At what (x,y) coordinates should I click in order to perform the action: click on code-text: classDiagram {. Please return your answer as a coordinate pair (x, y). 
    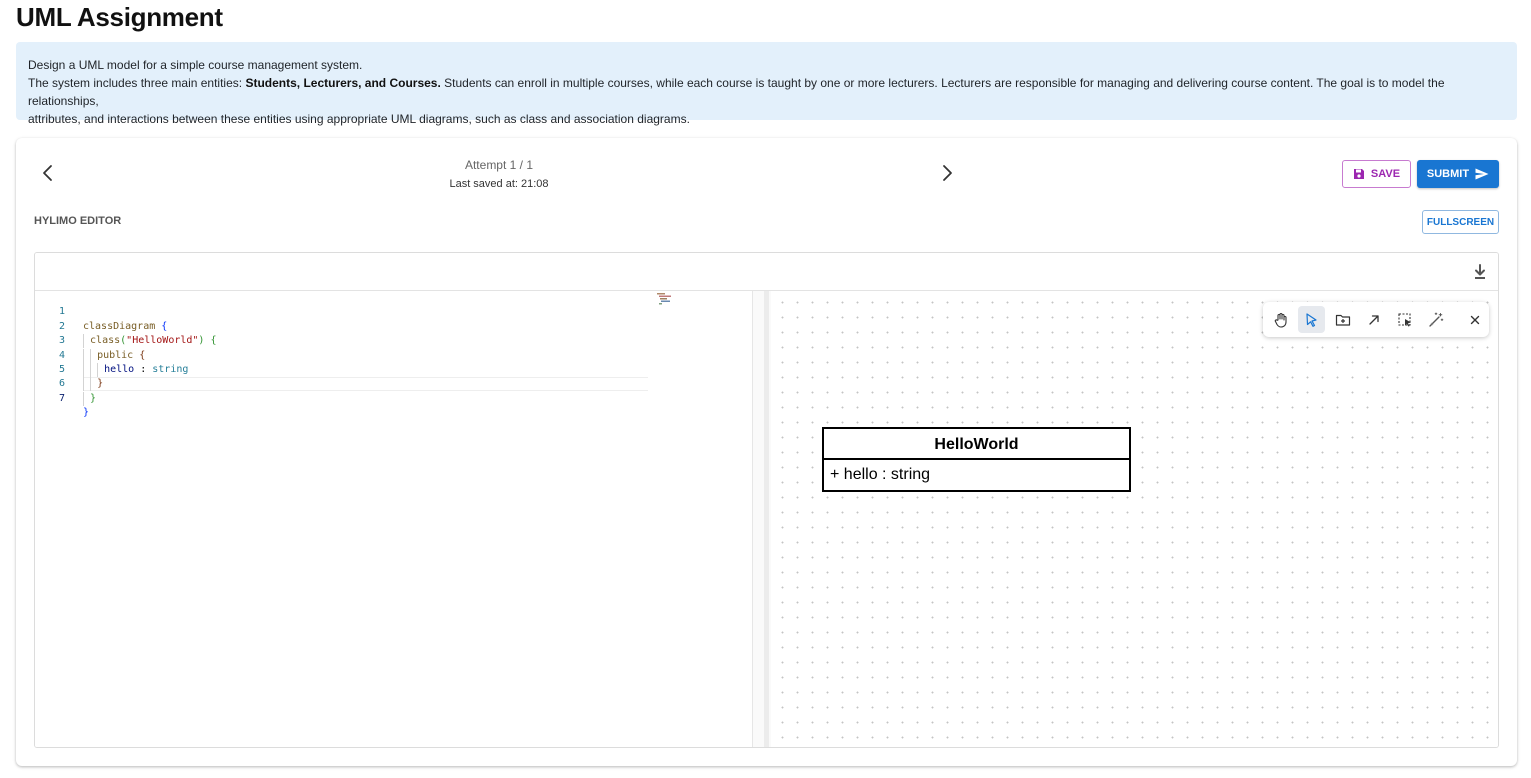
    Looking at the image, I should click on (125, 327).